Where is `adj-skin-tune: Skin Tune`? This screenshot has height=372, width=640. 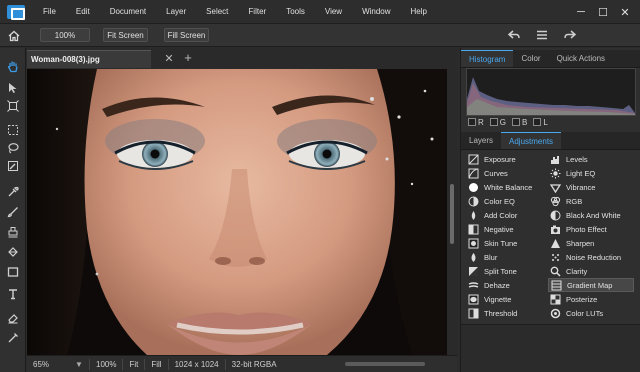
adj-skin-tune: Skin Tune is located at coordinates (507, 243).